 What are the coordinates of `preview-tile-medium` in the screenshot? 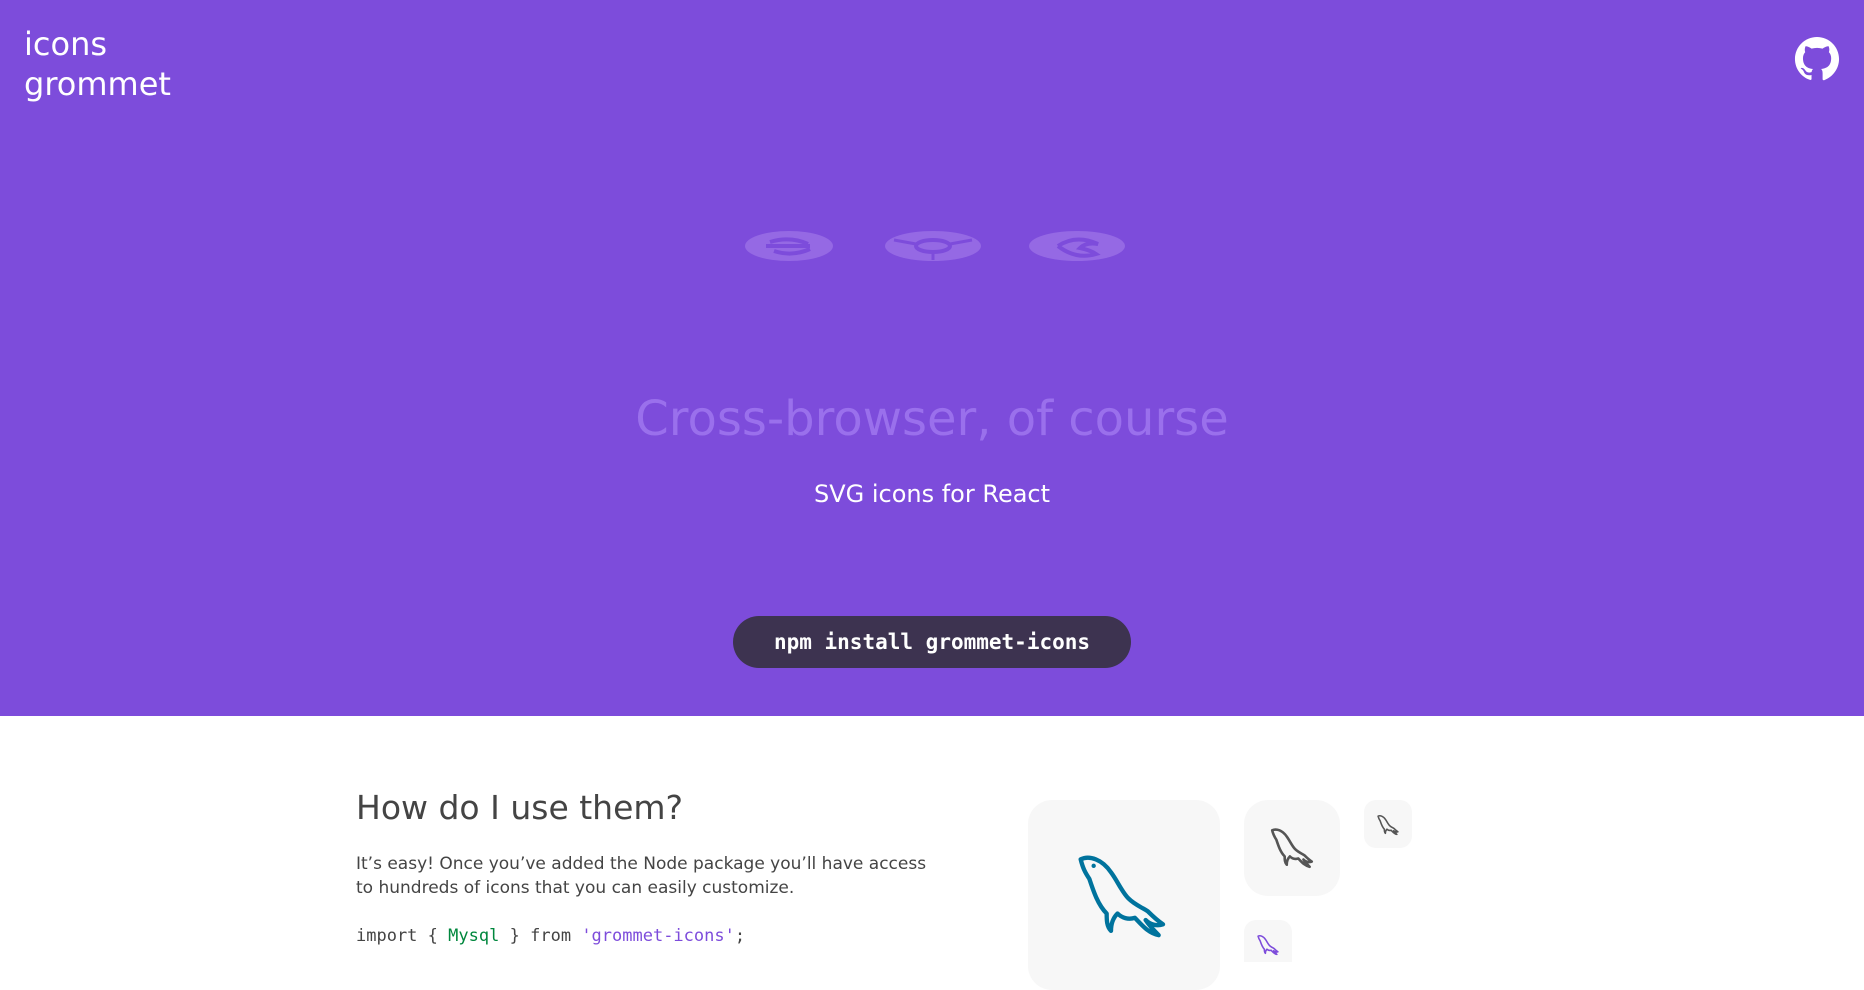 It's located at (1292, 848).